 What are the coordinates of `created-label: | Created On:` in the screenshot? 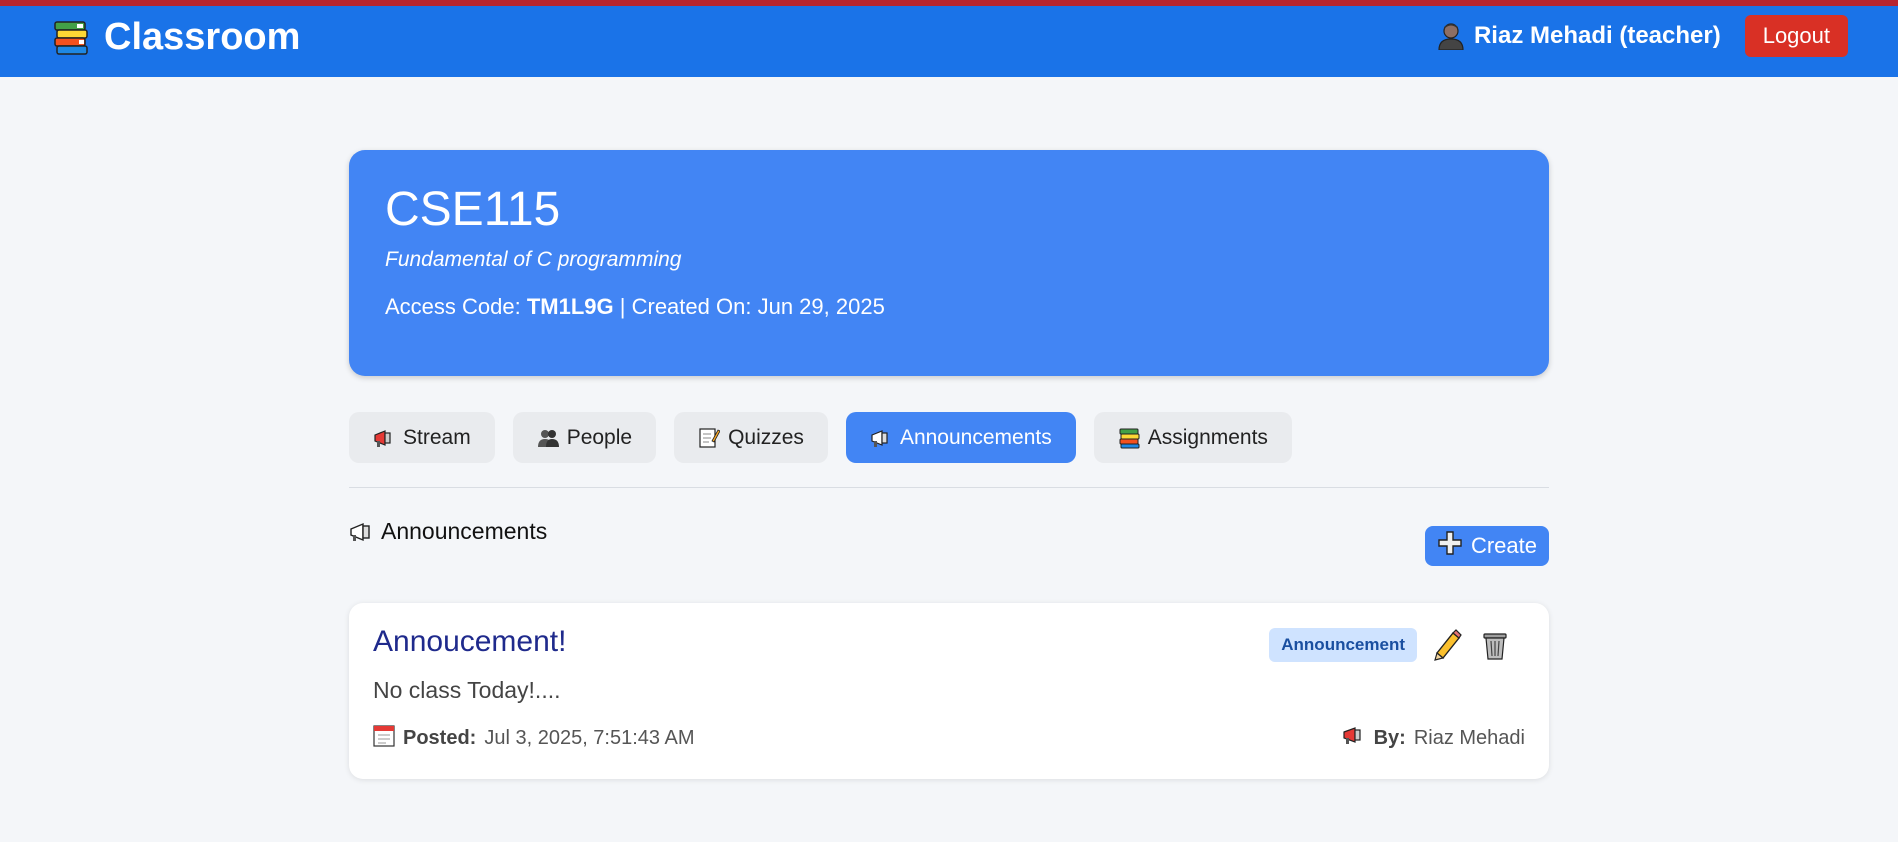 It's located at (685, 306).